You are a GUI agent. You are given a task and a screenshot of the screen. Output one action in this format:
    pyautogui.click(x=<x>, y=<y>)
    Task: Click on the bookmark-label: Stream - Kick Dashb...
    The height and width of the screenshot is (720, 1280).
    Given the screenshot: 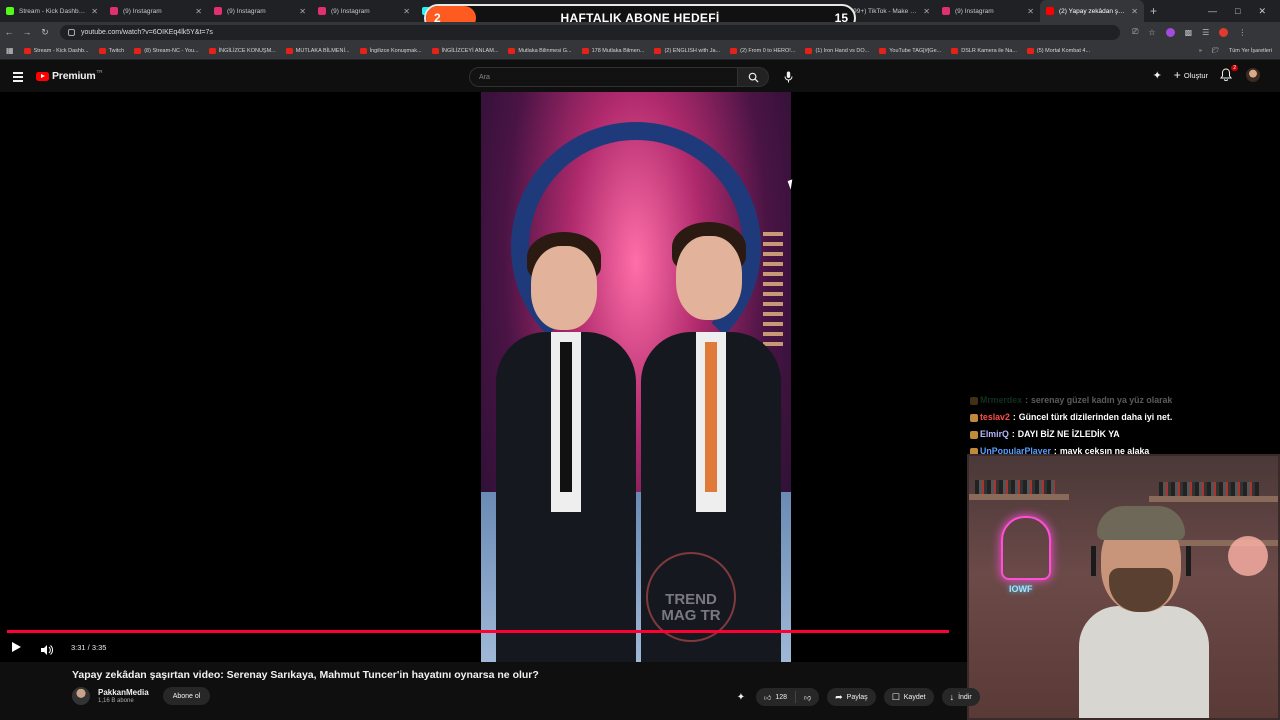 What is the action you would take?
    pyautogui.click(x=61, y=50)
    